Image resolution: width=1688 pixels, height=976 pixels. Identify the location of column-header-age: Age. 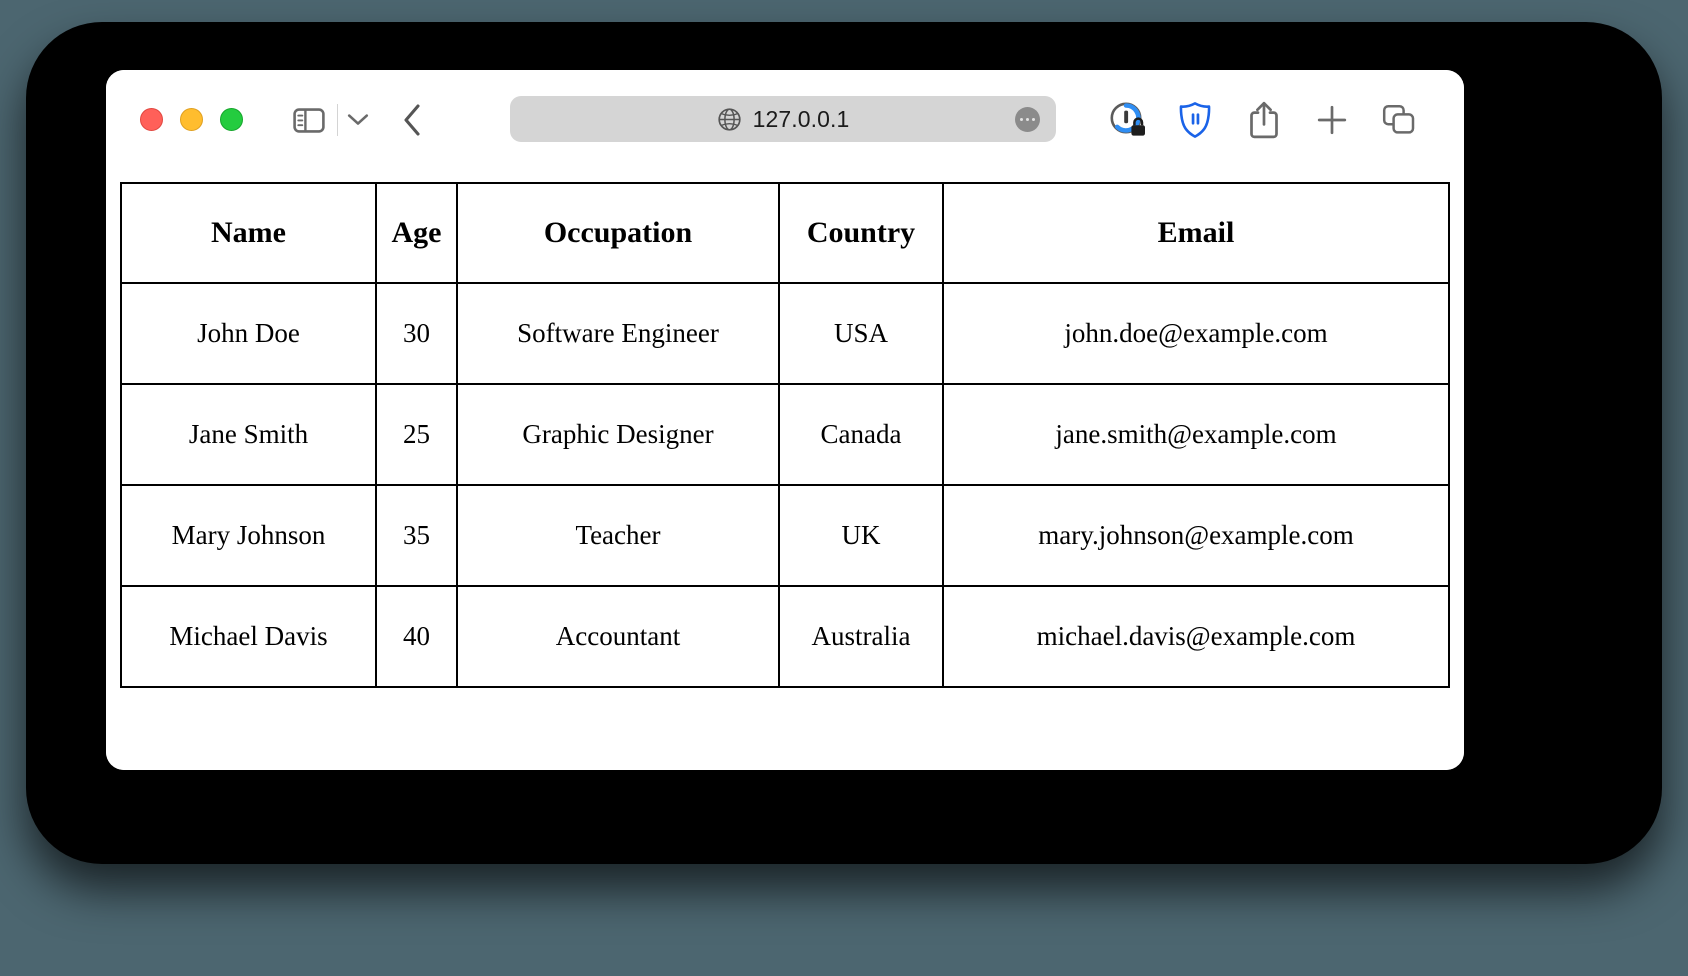
(416, 233).